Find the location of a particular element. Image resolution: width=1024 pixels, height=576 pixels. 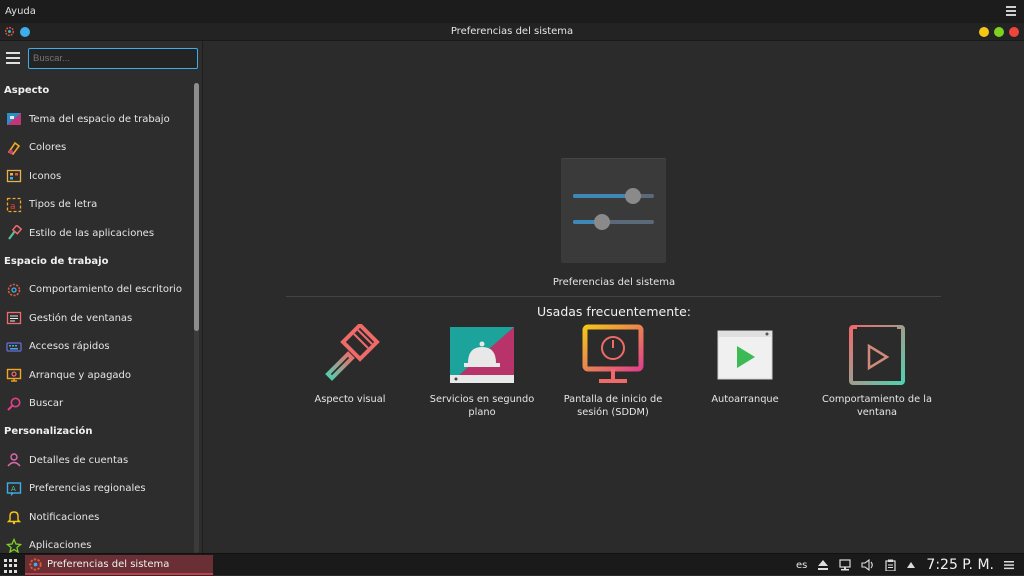

frequent-item-window-behavior: Comportamiento de la ventana is located at coordinates (877, 371).